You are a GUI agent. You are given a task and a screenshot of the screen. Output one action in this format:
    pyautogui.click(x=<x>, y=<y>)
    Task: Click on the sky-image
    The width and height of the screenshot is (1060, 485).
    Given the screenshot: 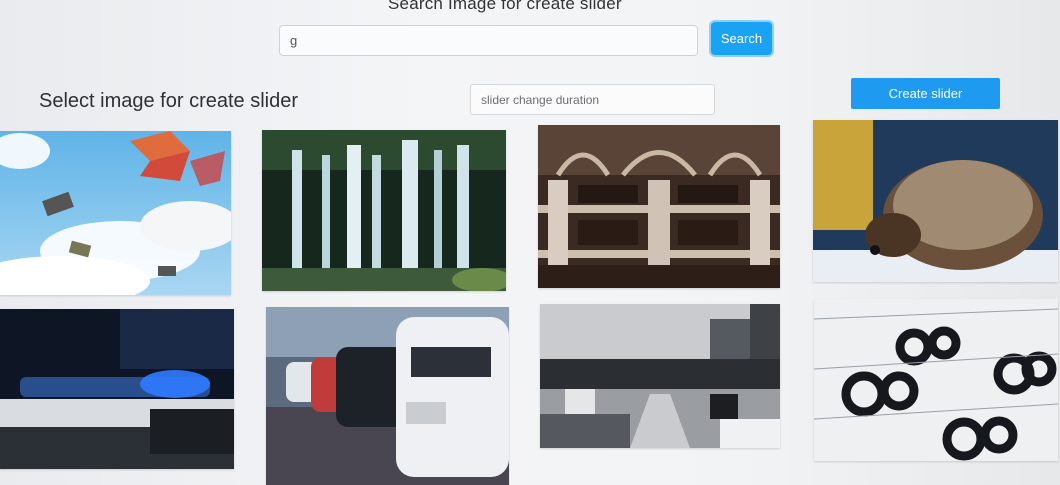 What is the action you would take?
    pyautogui.click(x=115, y=213)
    